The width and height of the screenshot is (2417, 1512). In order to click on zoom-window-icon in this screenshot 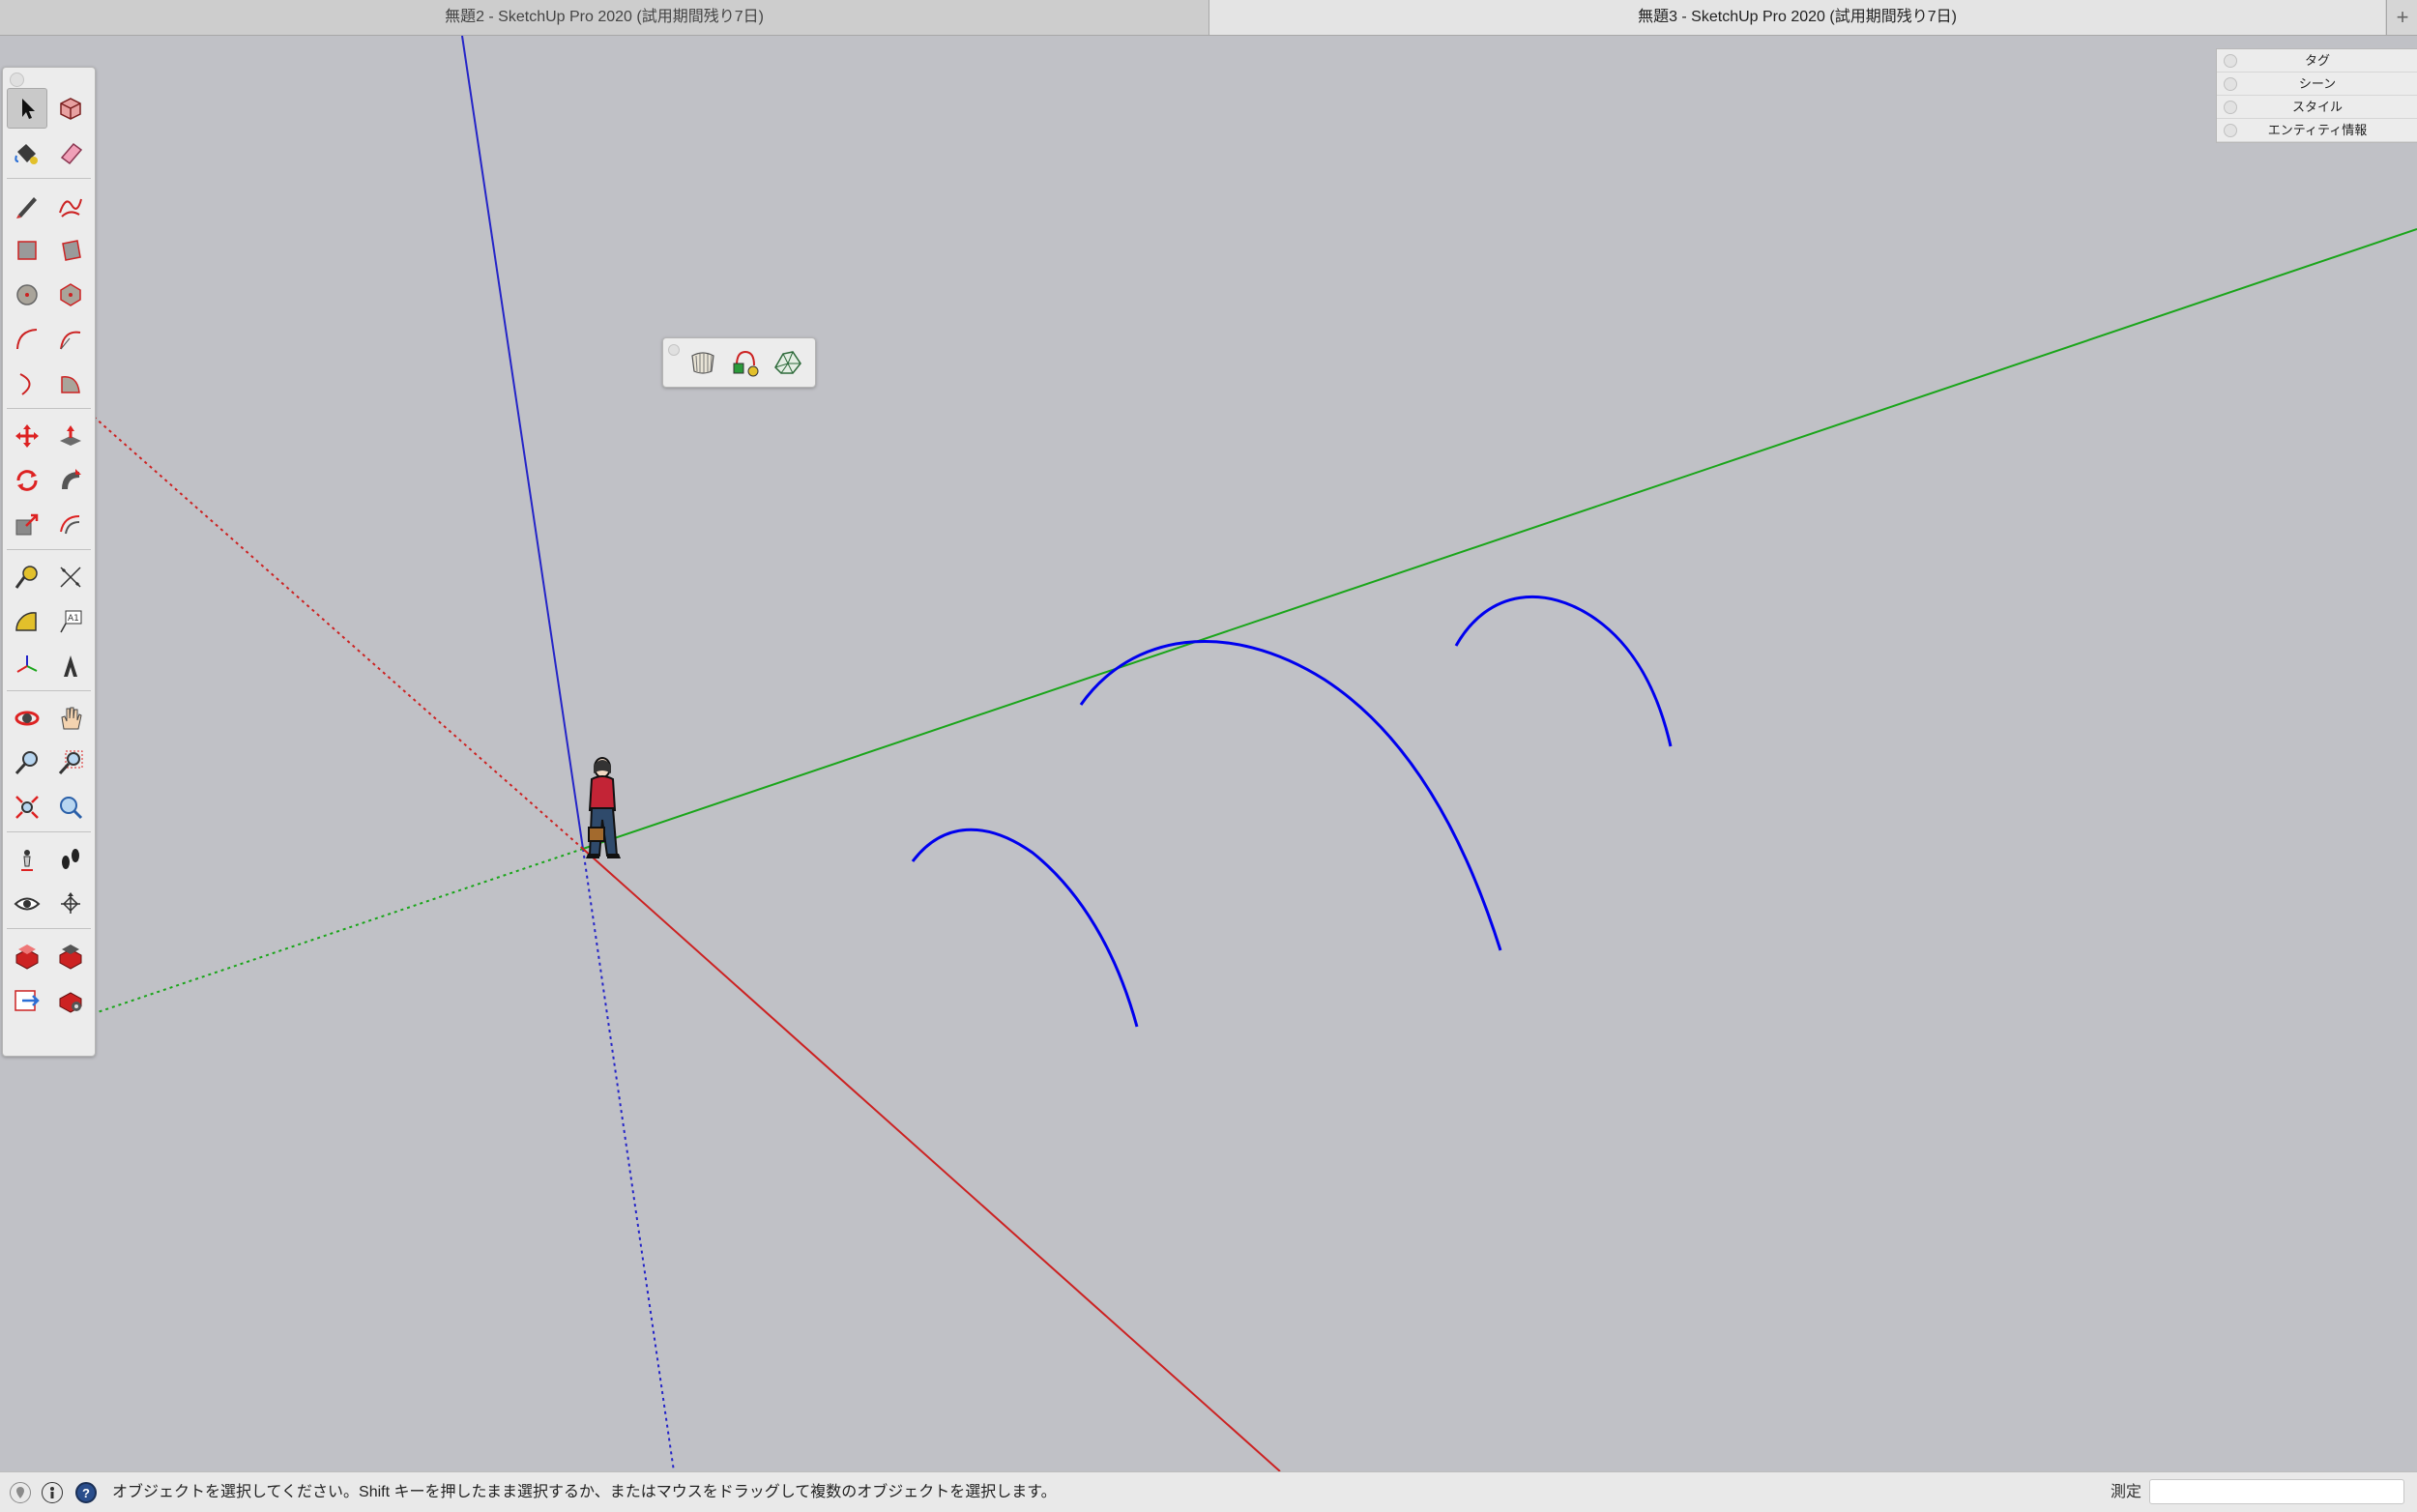, I will do `click(70, 762)`.